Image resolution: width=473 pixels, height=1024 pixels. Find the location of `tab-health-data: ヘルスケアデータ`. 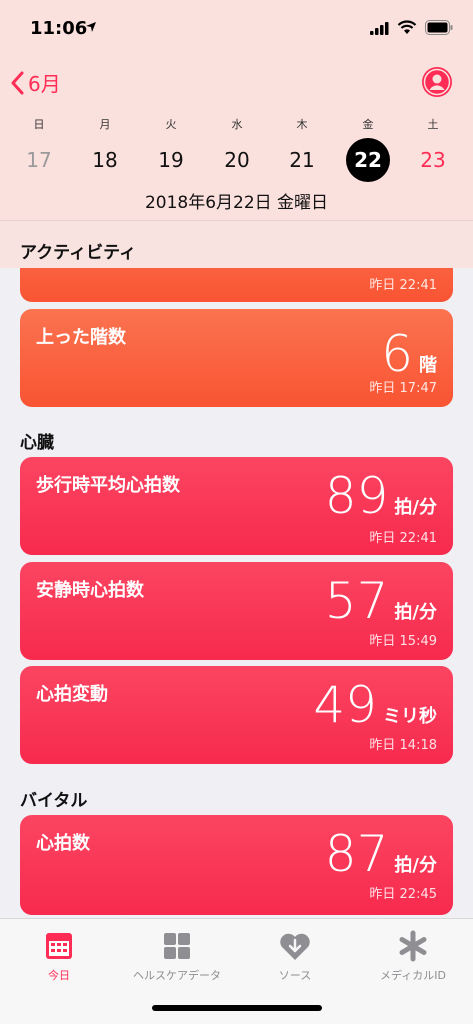

tab-health-data: ヘルスケアデータ is located at coordinates (177, 956).